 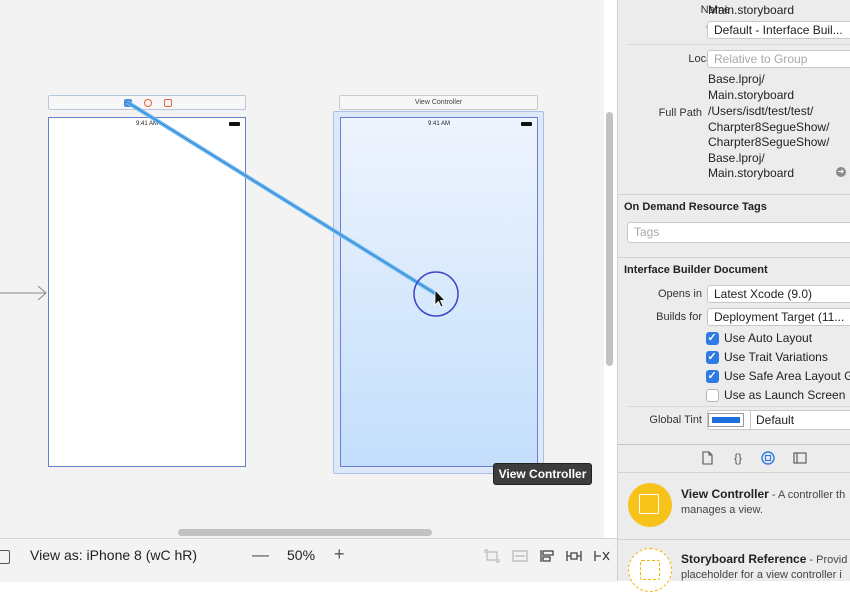 I want to click on tint-color-swatch, so click(x=726, y=420).